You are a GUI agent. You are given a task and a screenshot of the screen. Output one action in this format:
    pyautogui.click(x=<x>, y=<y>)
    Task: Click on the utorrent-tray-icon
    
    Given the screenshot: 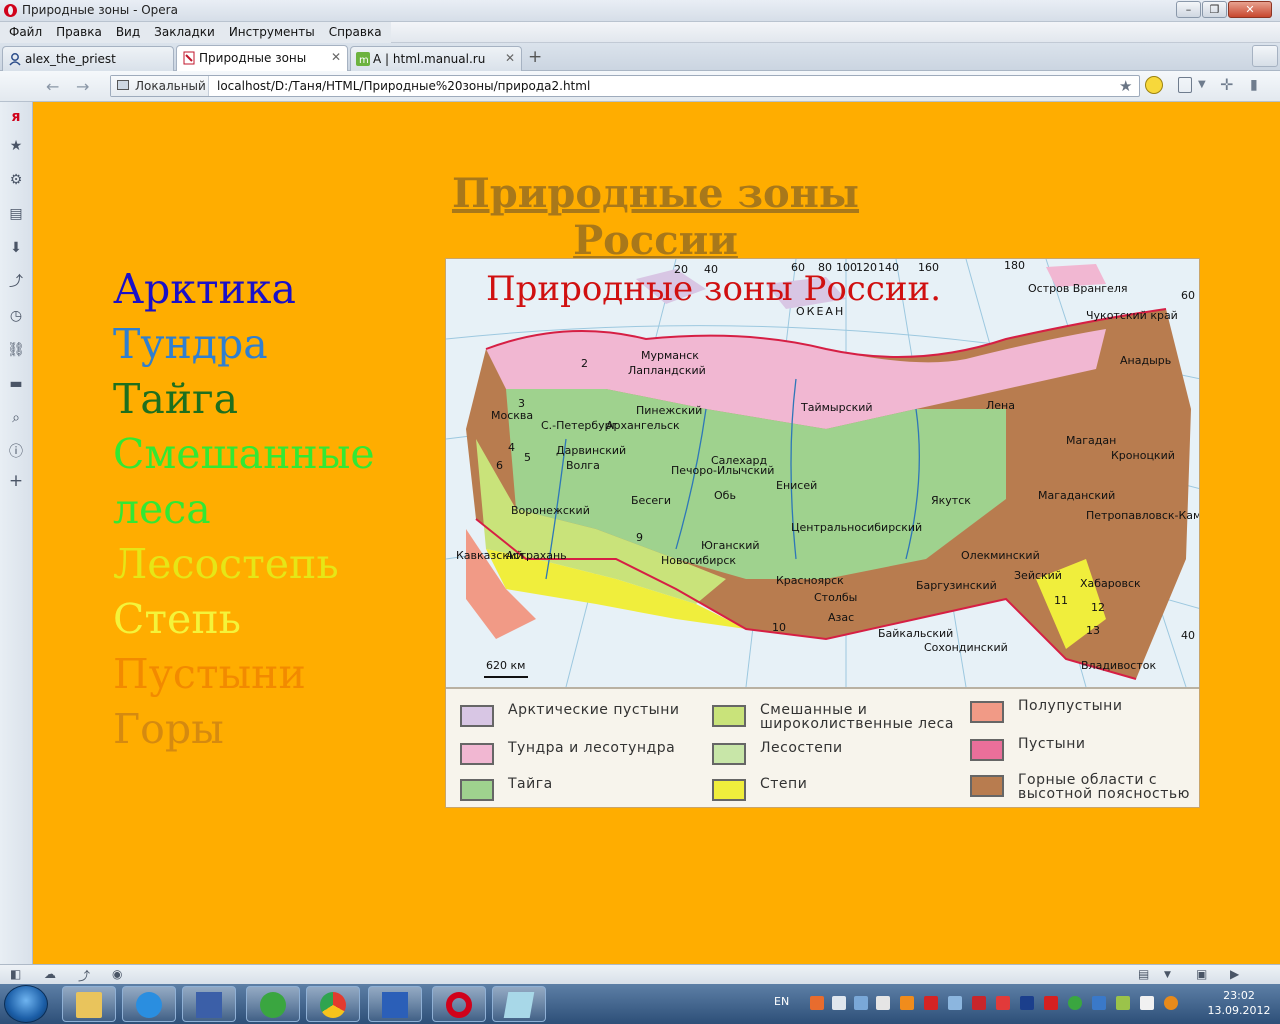 What is the action you would take?
    pyautogui.click(x=1075, y=1003)
    